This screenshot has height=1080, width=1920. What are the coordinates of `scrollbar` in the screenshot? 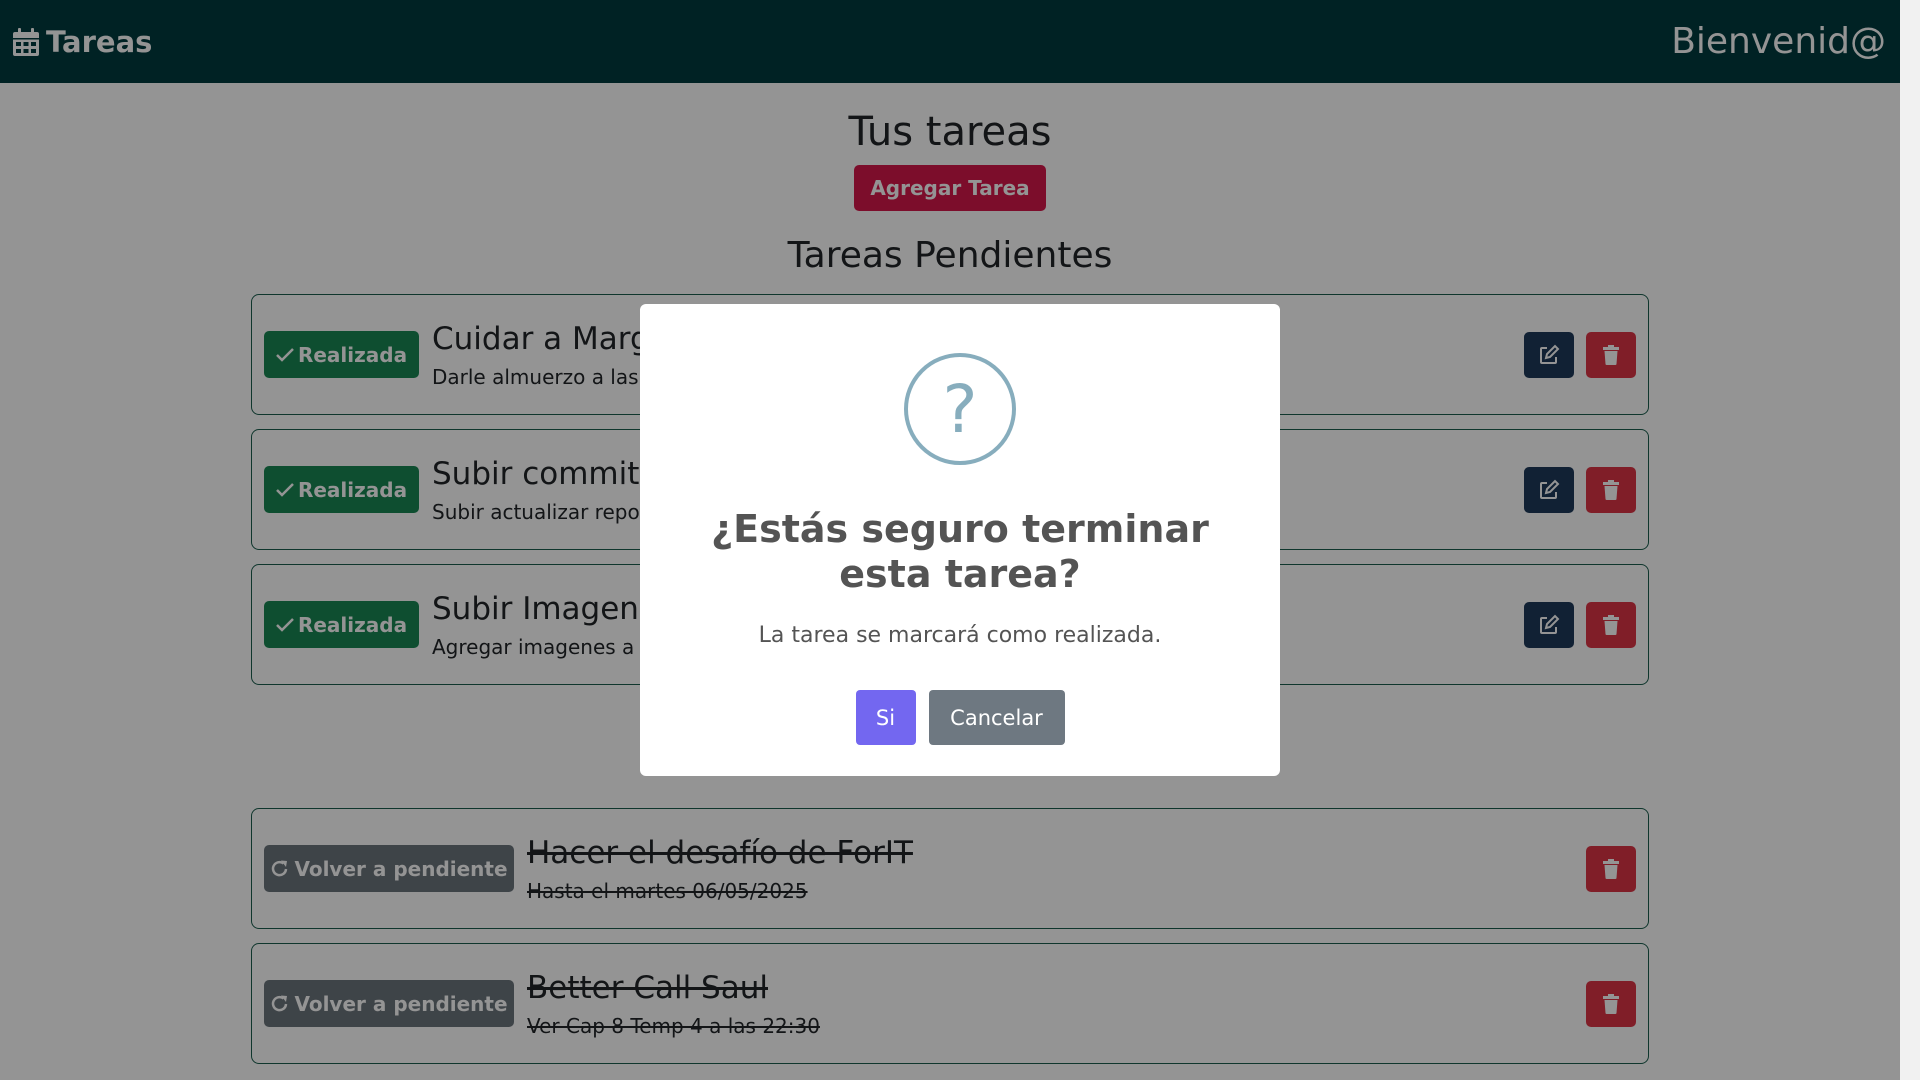 It's located at (1910, 540).